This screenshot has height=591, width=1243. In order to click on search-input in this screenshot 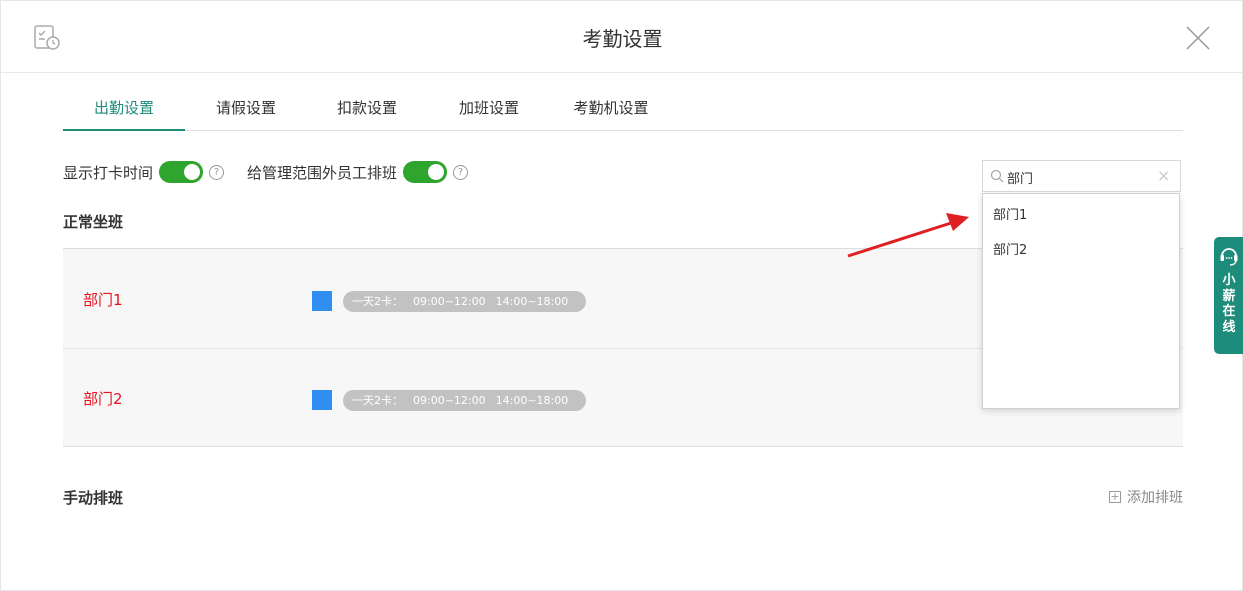, I will do `click(1082, 177)`.